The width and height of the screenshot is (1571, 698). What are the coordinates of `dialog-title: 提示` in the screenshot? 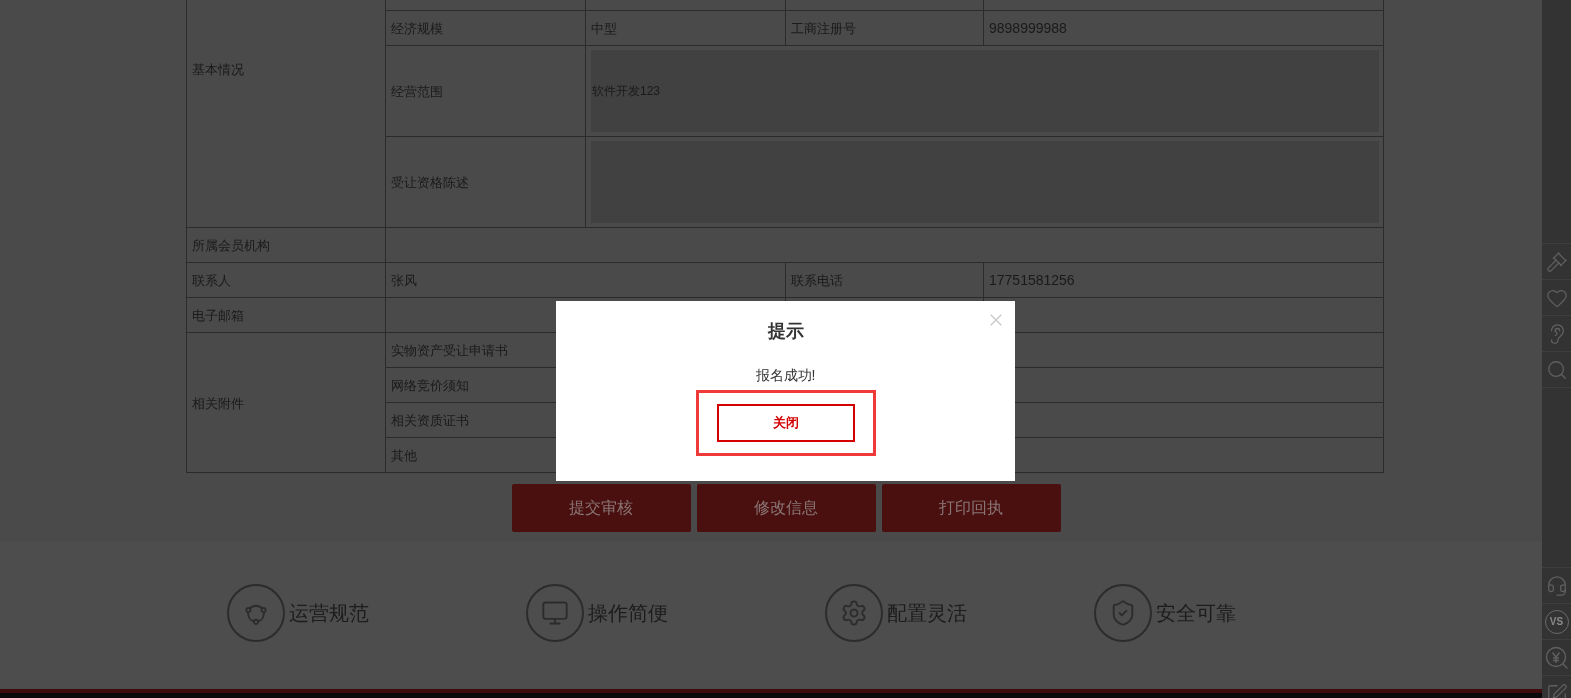 It's located at (785, 331).